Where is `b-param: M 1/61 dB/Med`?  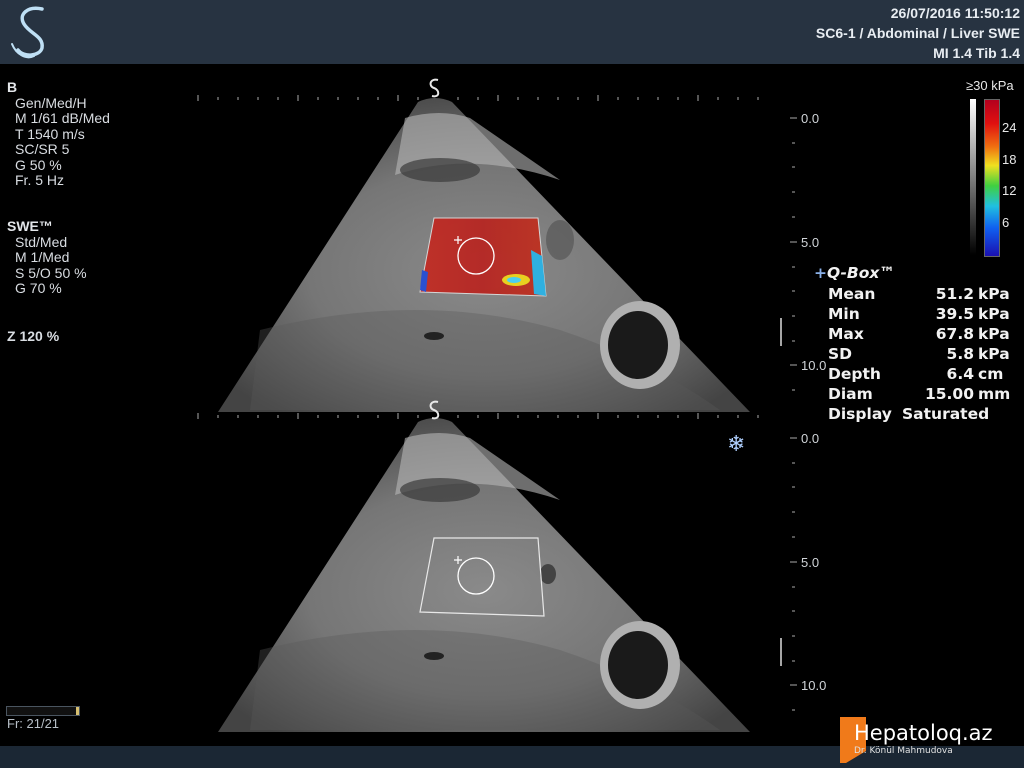 b-param: M 1/61 dB/Med is located at coordinates (62, 118).